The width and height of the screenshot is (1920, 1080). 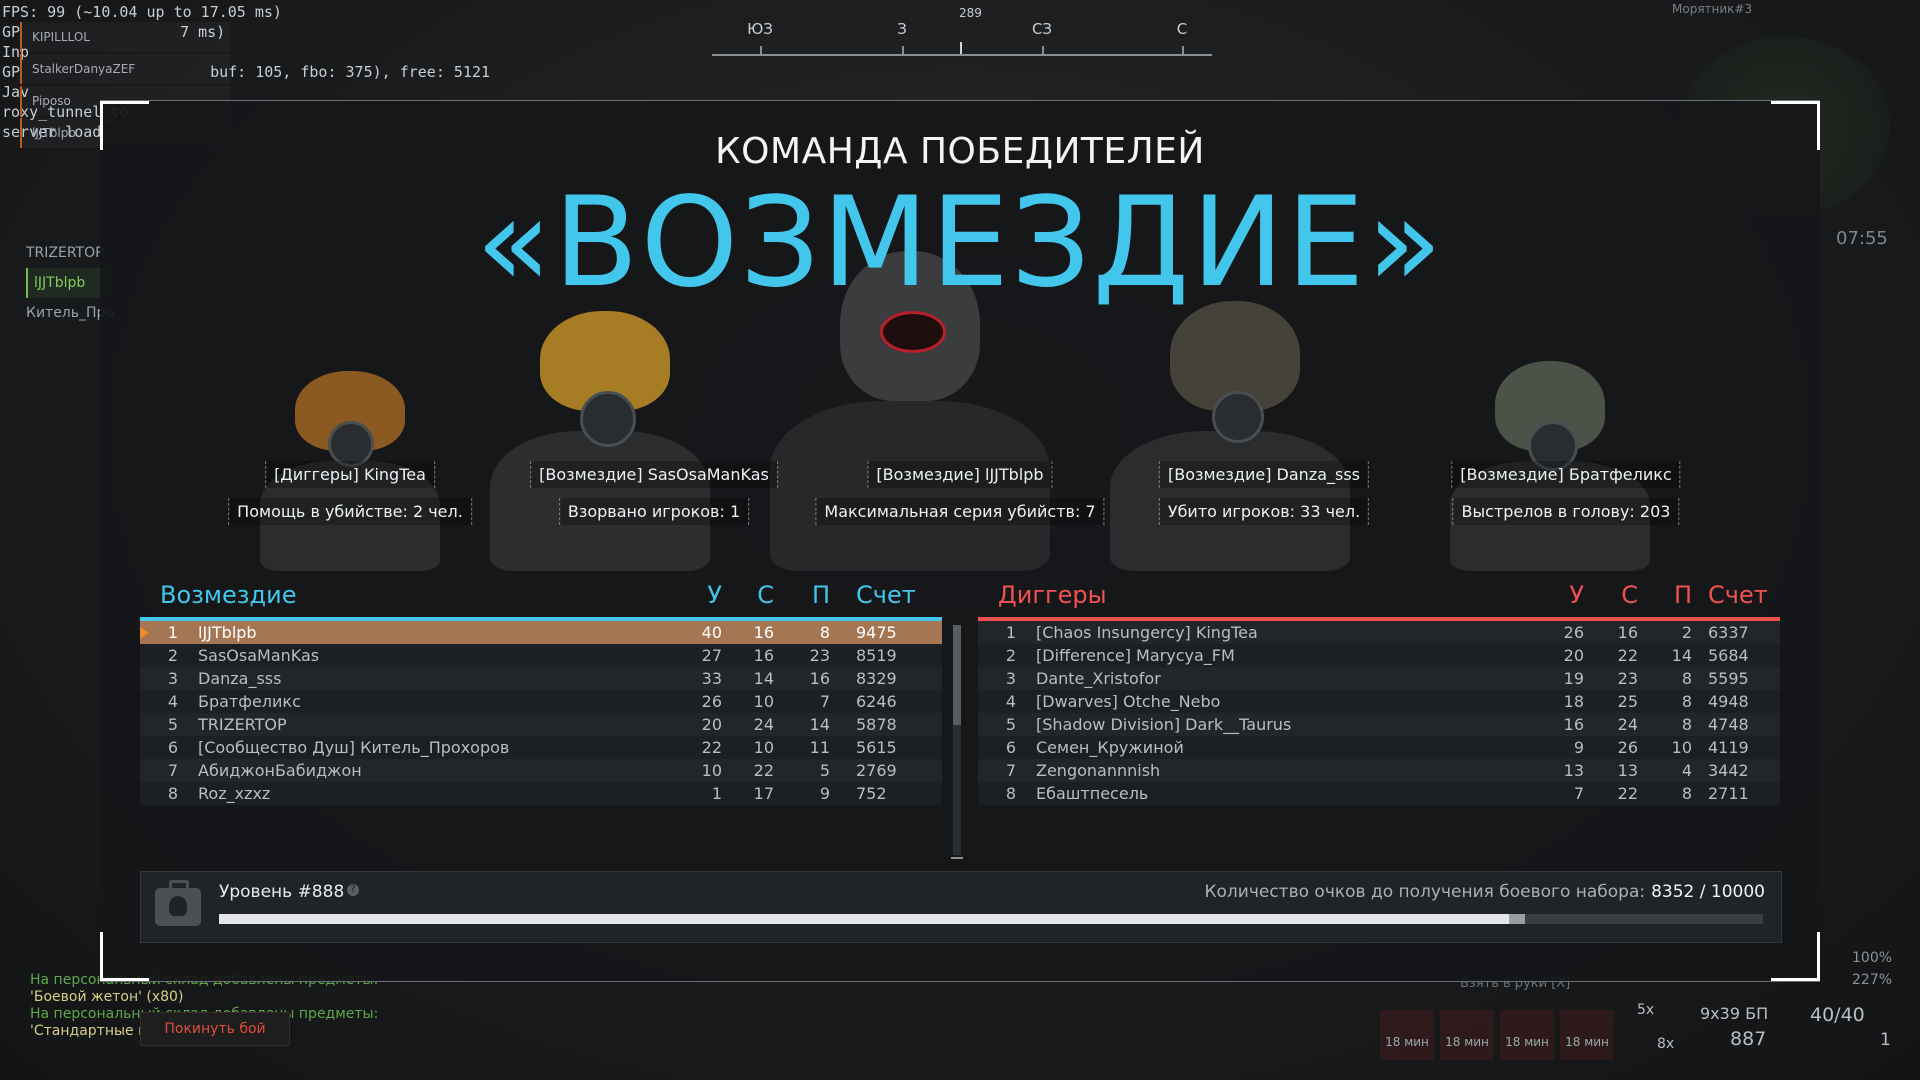 I want to click on score: 2769, so click(x=876, y=770).